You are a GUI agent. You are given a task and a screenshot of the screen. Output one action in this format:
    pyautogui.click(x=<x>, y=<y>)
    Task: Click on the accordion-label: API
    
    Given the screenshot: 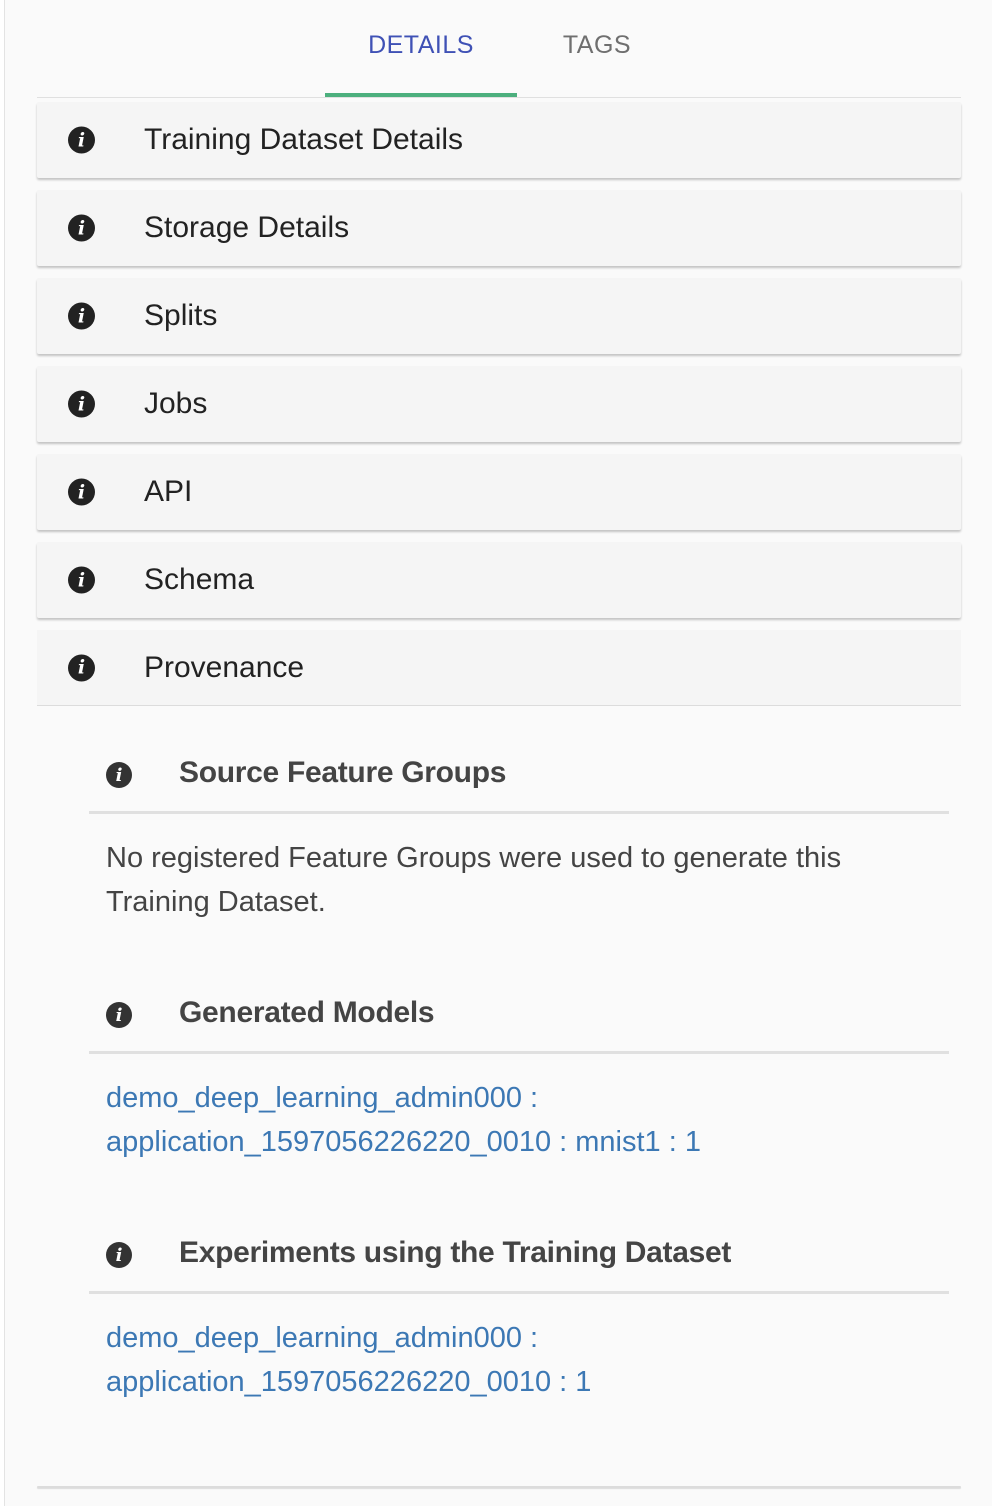 What is the action you would take?
    pyautogui.click(x=168, y=491)
    